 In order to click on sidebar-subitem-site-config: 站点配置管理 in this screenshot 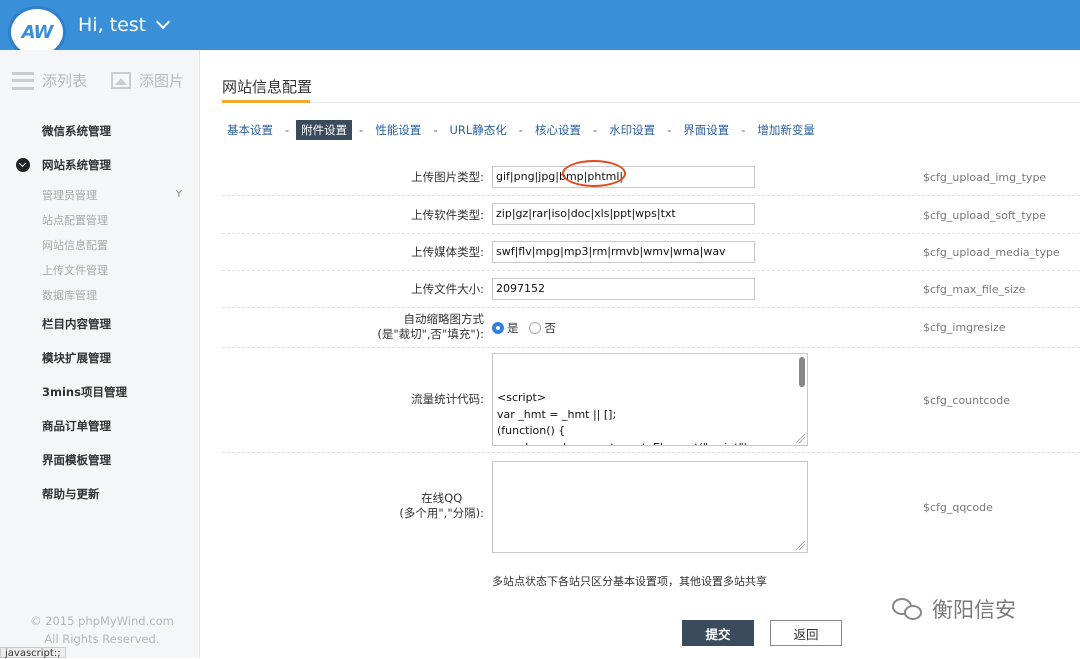, I will do `click(100, 219)`.